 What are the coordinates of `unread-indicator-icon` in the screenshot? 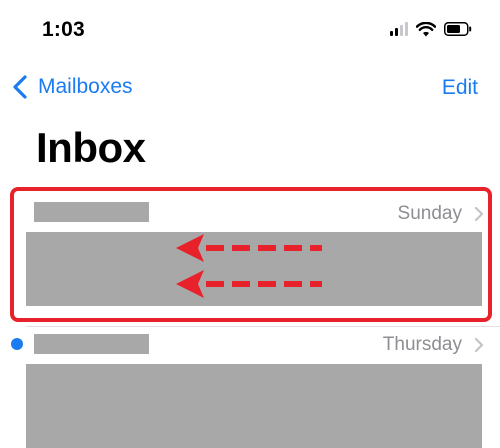 It's located at (17, 344).